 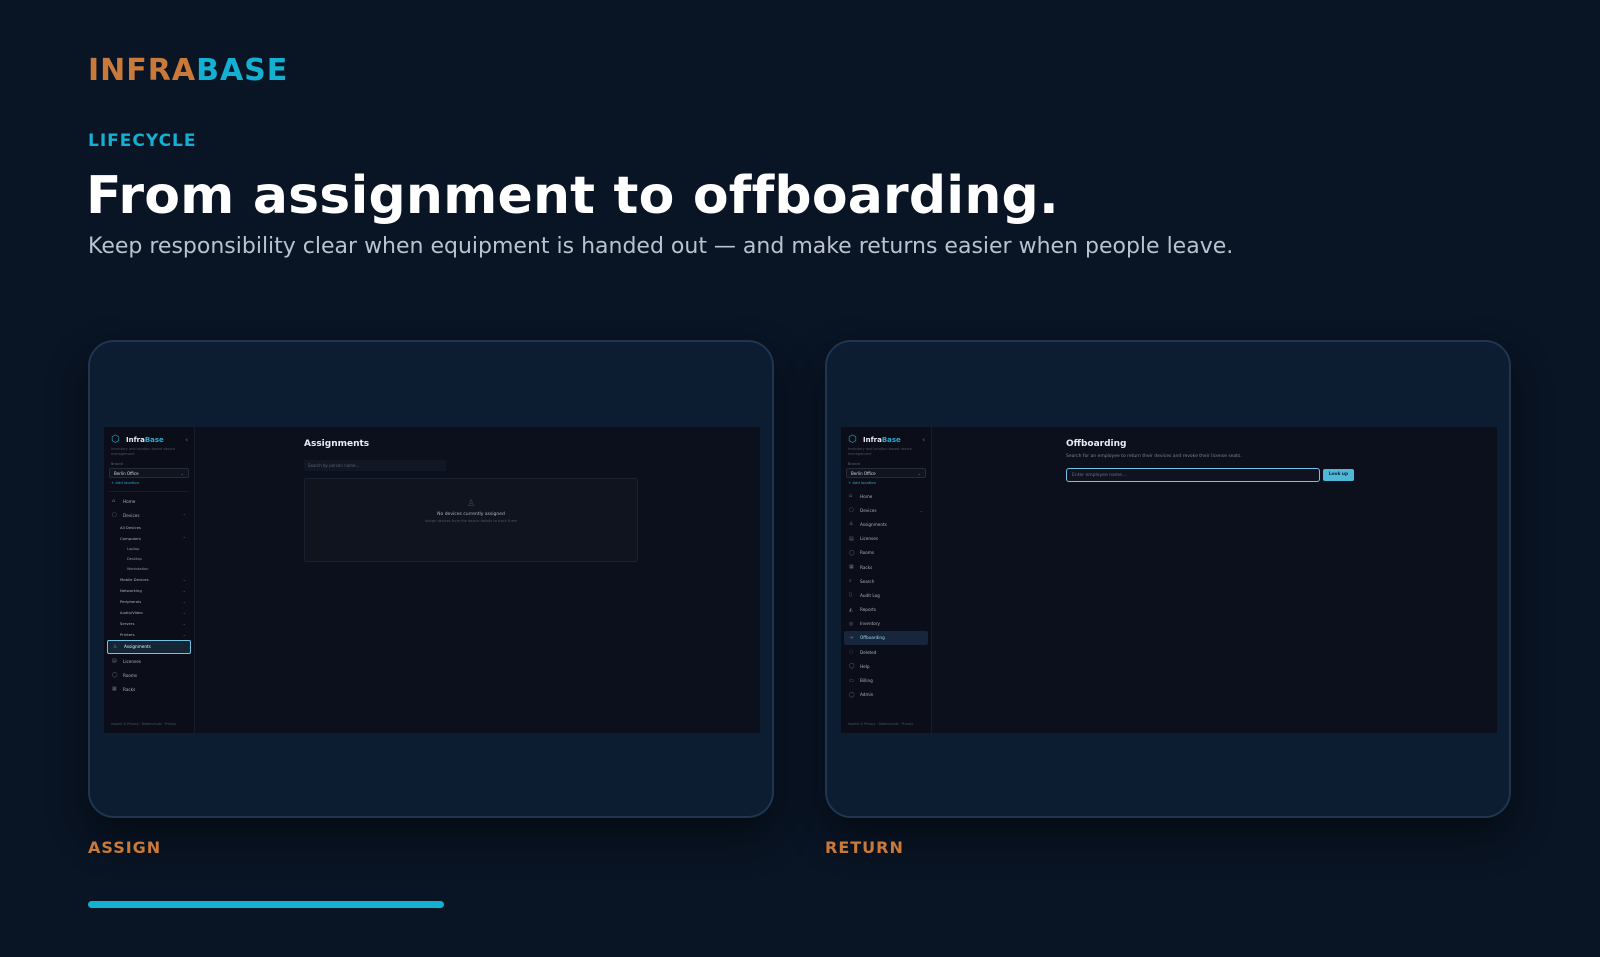 I want to click on sidebar-item-audit-log: ▯ Audit Log, so click(x=886, y=595).